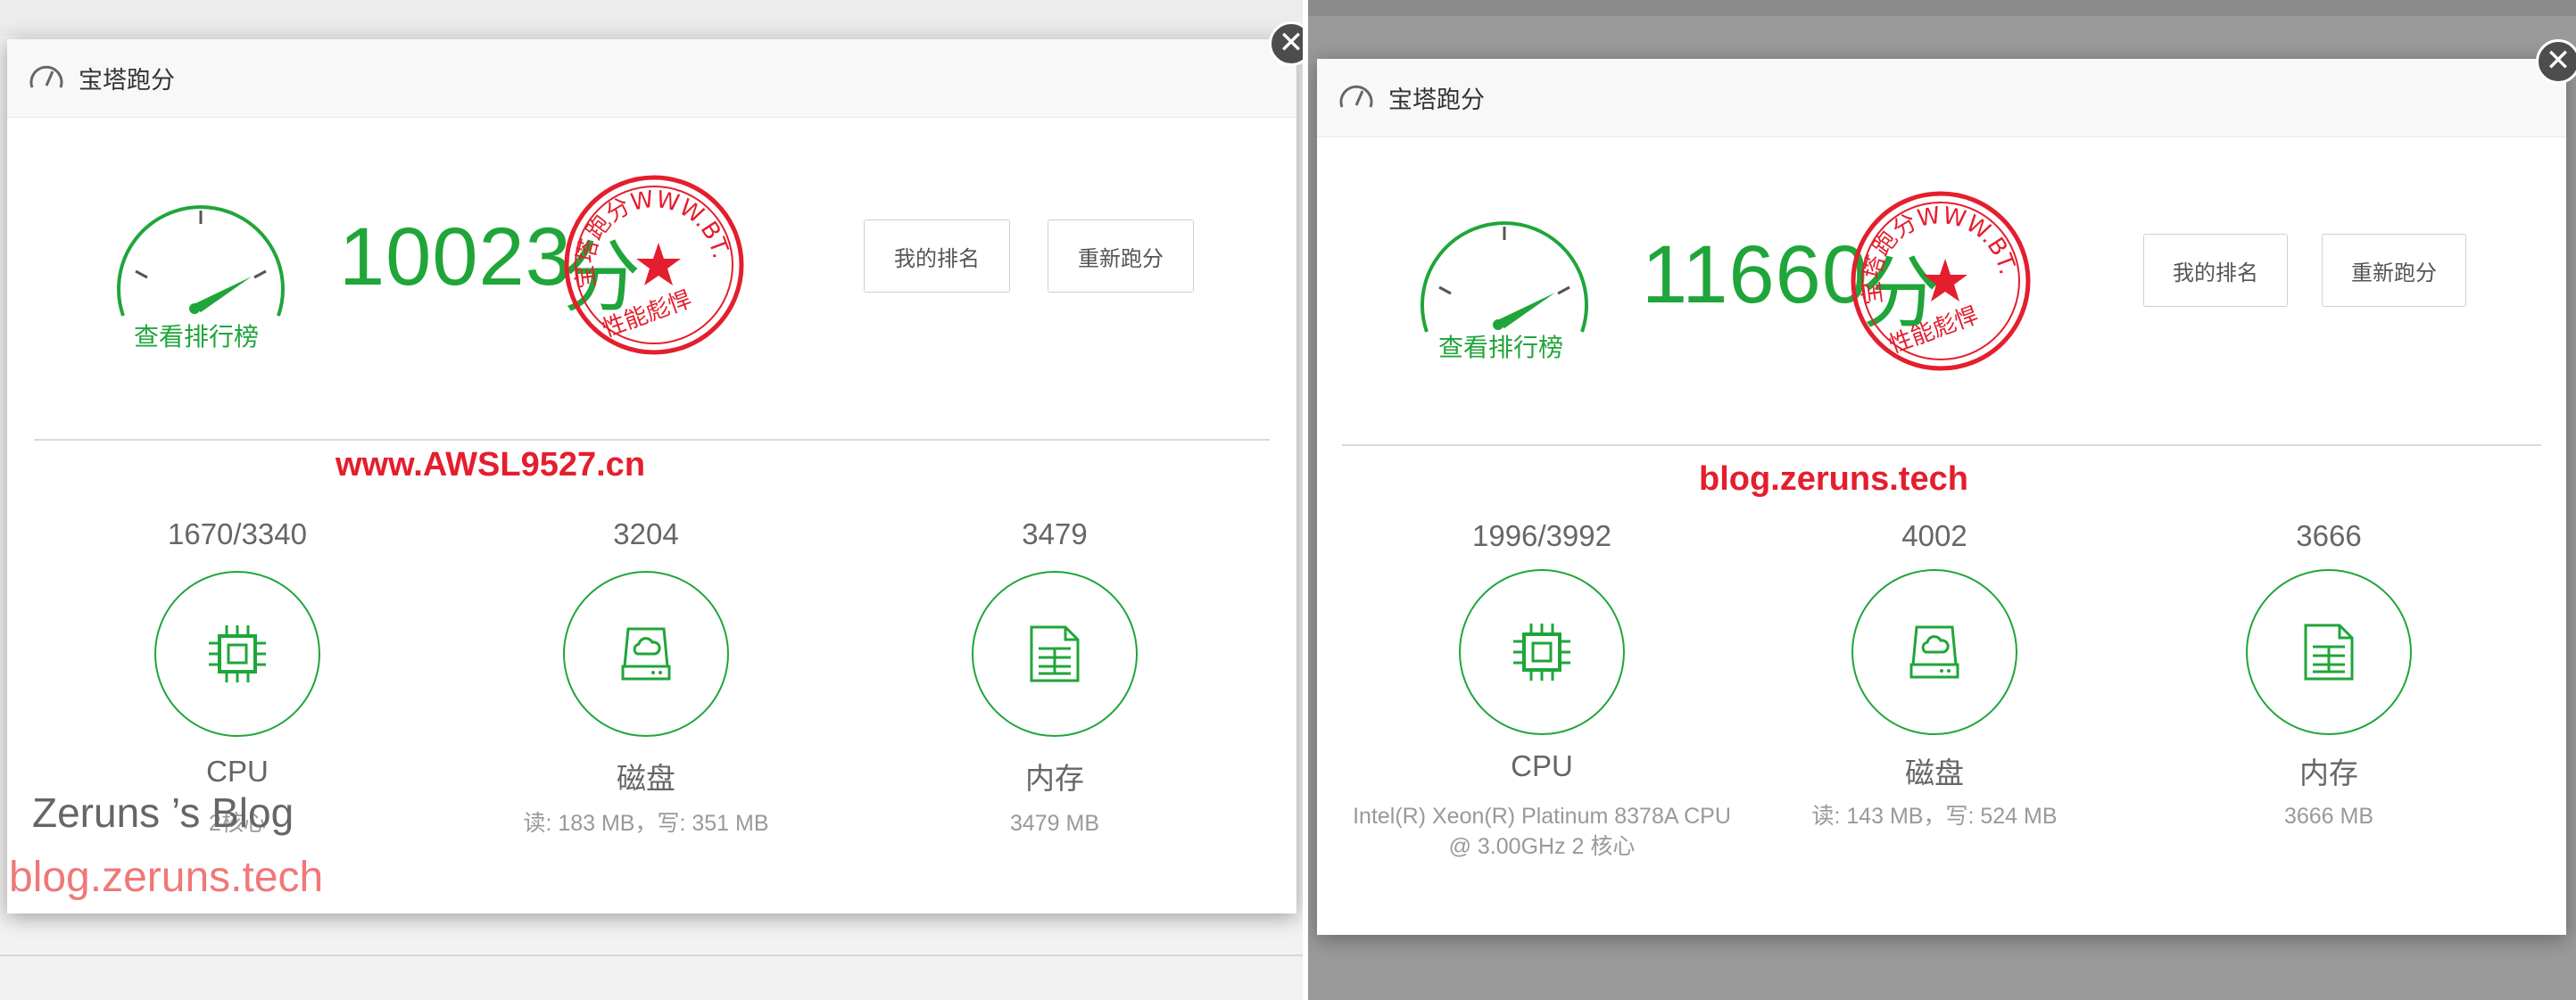 This screenshot has height=1000, width=2576. What do you see at coordinates (651, 955) in the screenshot?
I see `page-rule` at bounding box center [651, 955].